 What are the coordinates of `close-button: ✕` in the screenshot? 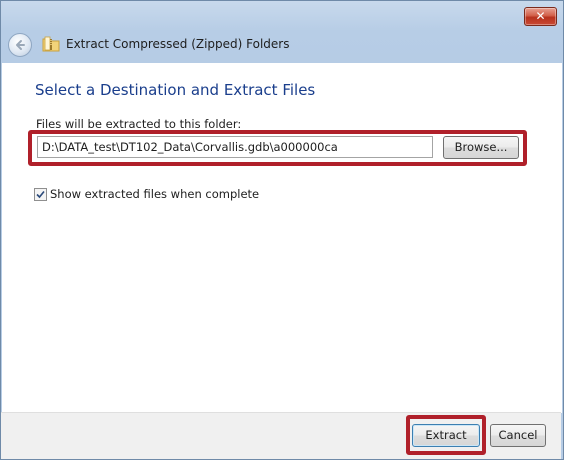 It's located at (540, 16).